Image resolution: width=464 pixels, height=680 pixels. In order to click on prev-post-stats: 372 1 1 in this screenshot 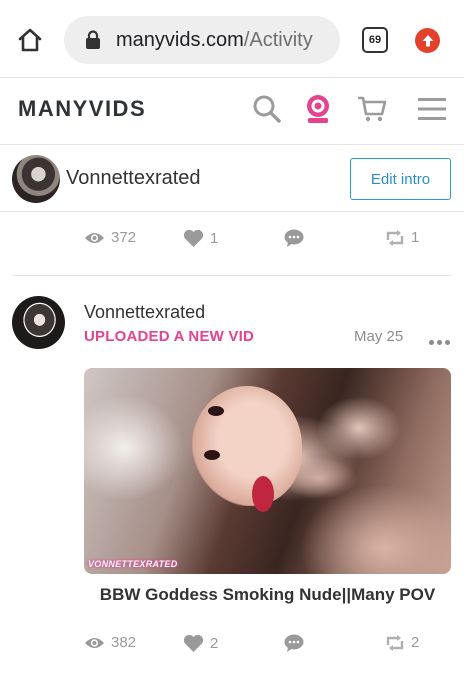, I will do `click(232, 244)`.